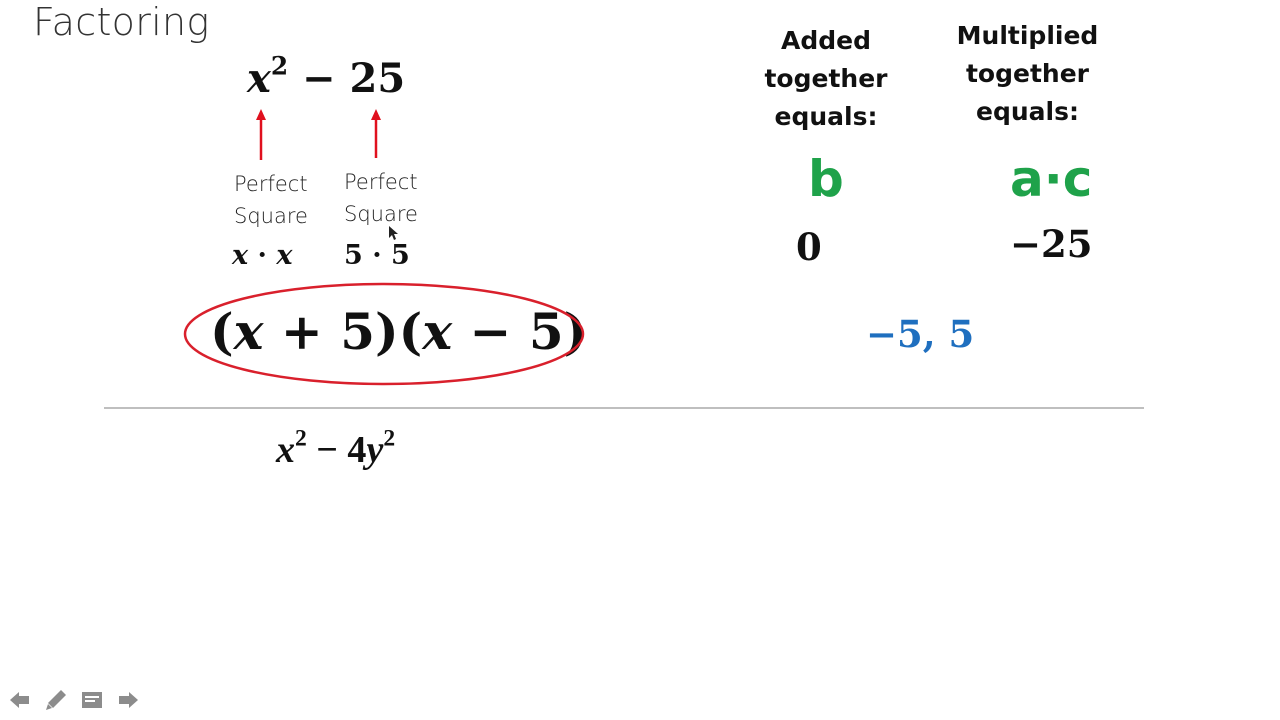  Describe the element at coordinates (128, 700) in the screenshot. I see `arrow-right-icon` at that location.